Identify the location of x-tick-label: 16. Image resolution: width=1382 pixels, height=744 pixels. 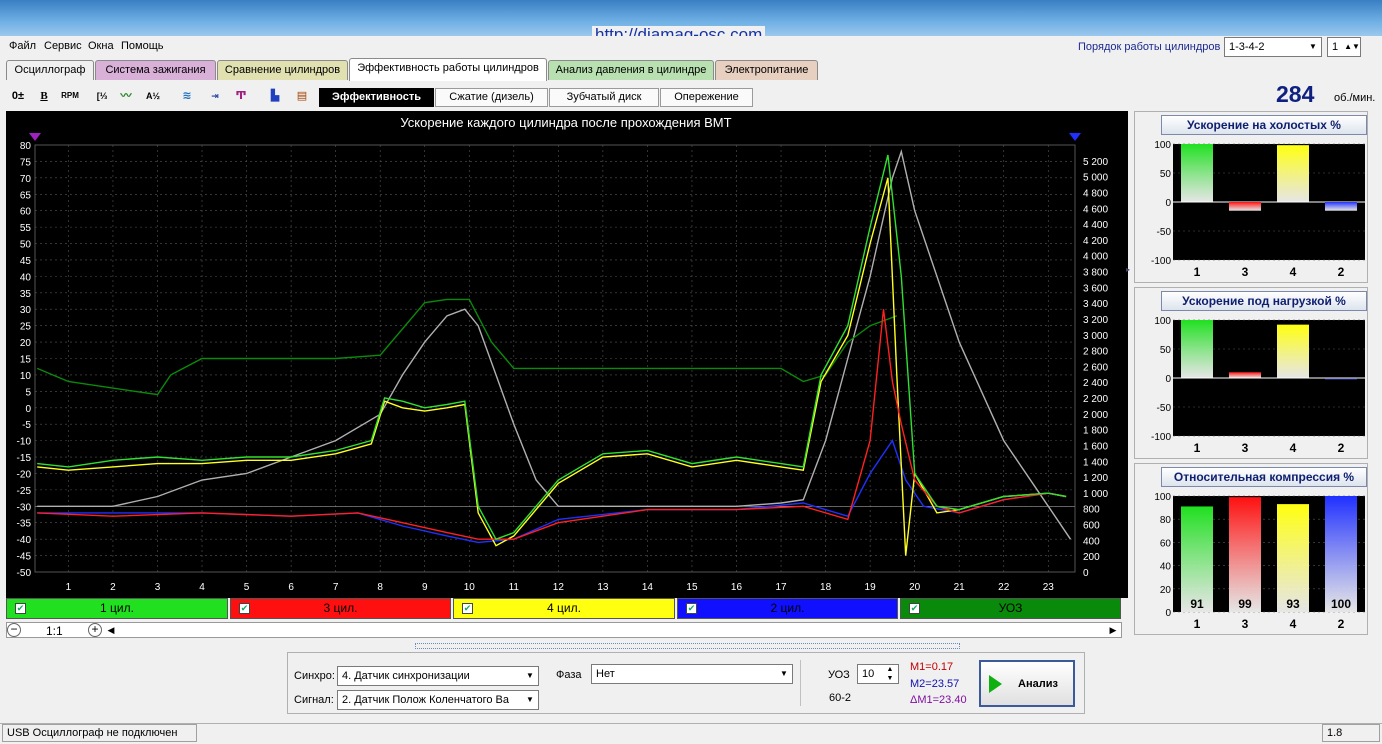
(737, 587).